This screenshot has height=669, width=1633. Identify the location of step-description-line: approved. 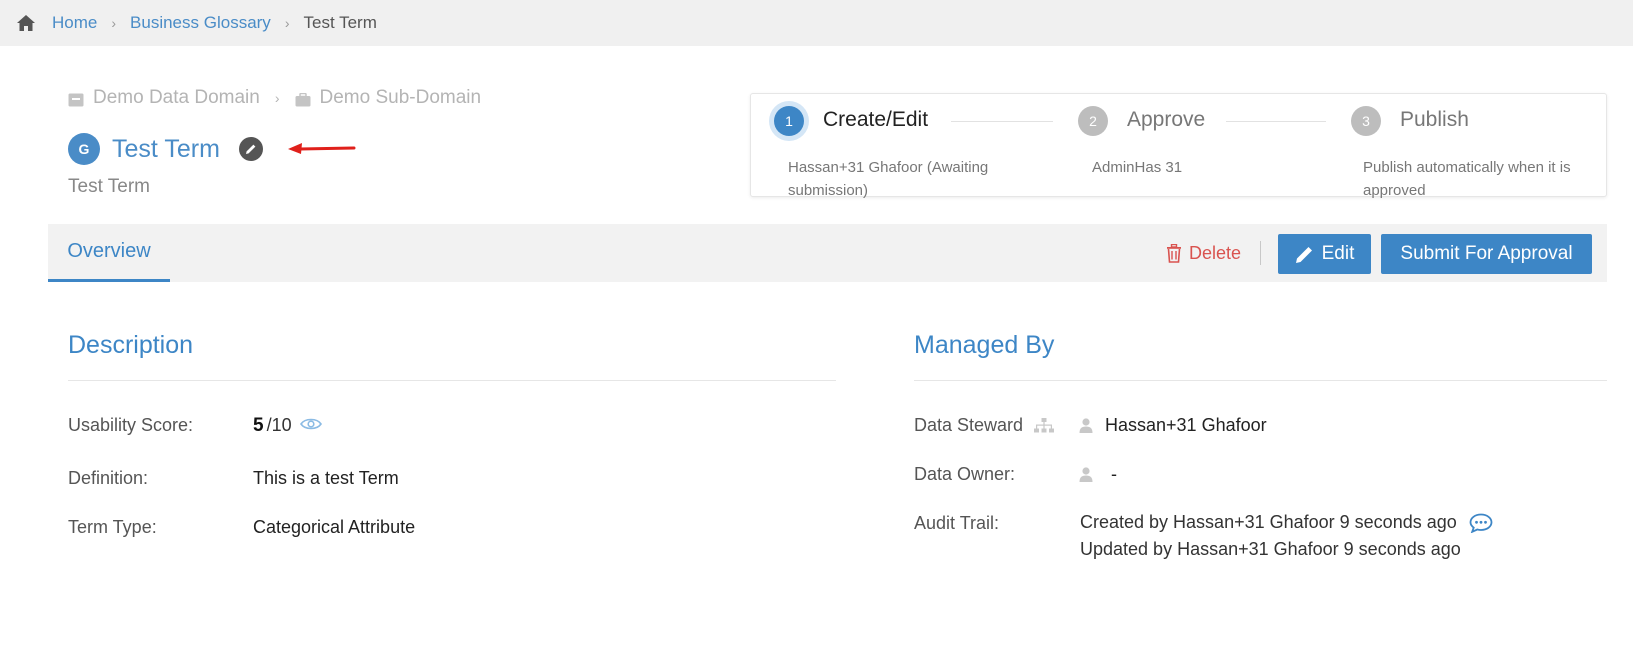
(1394, 190).